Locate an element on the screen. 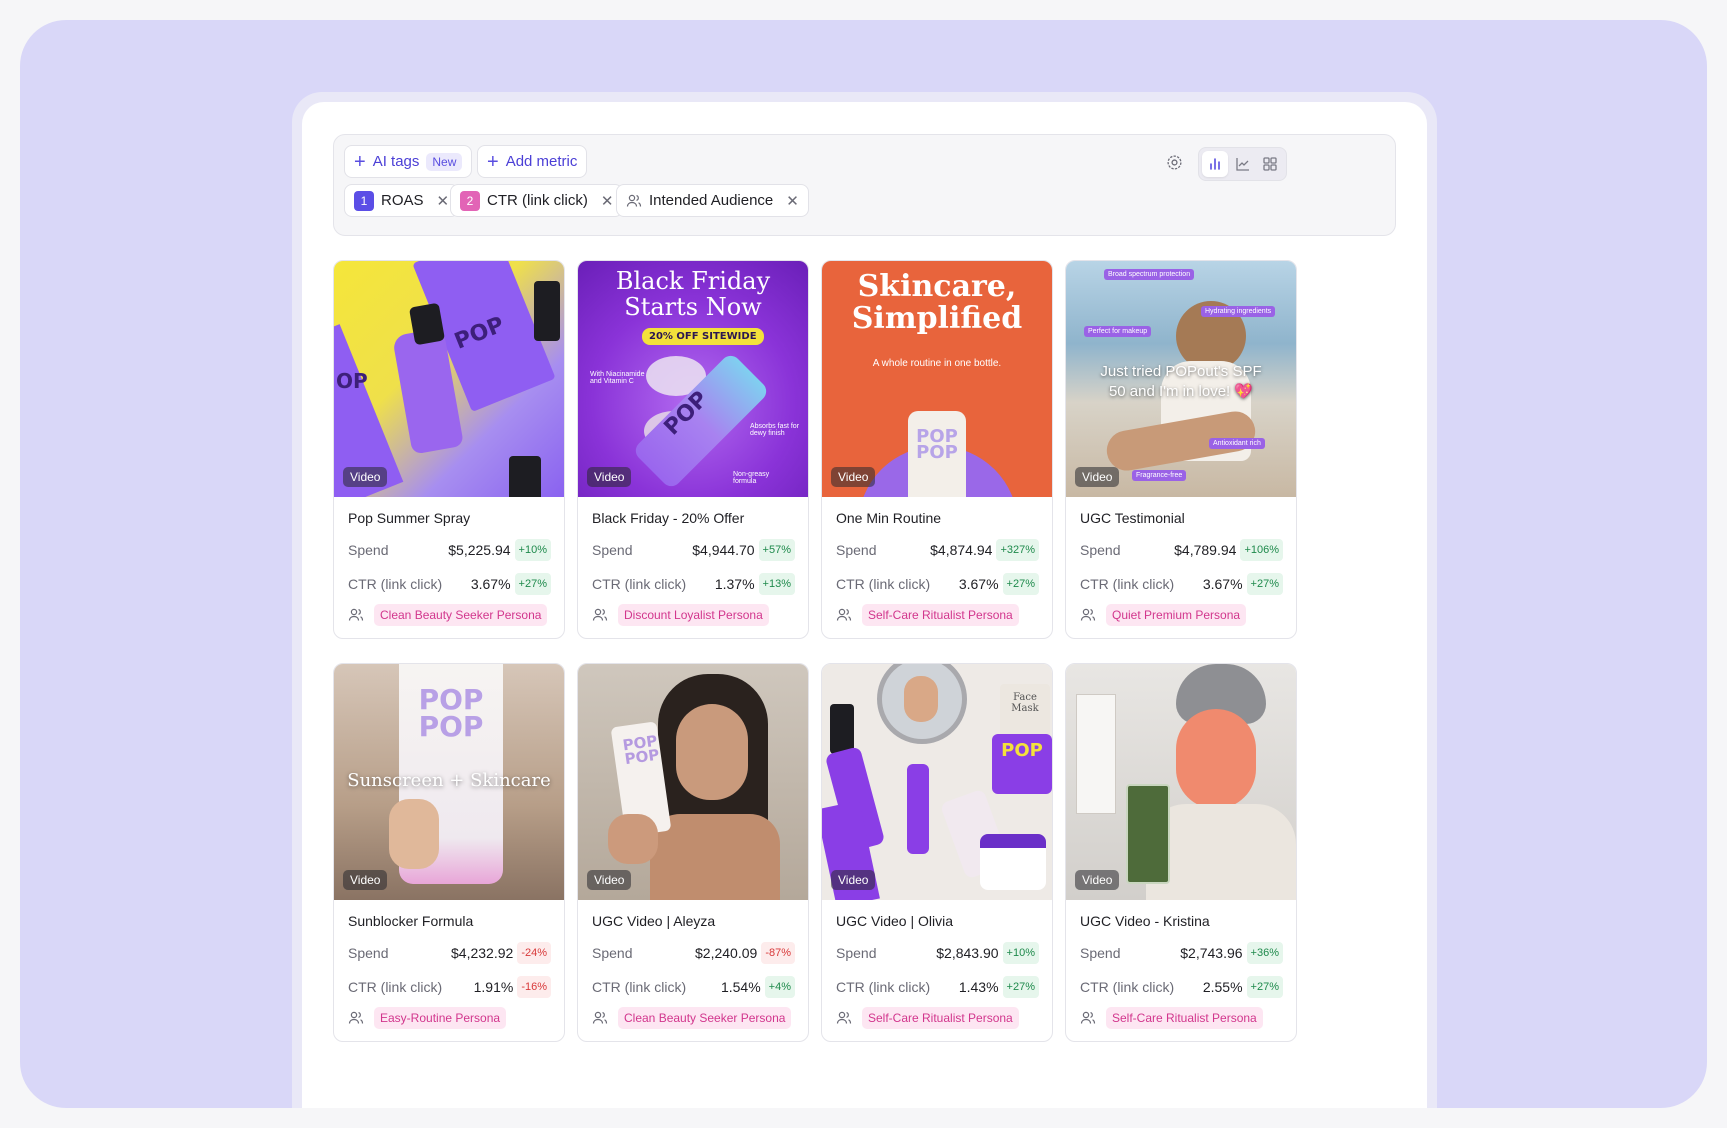 The width and height of the screenshot is (1727, 1128). creative-title: UGC Testimonial is located at coordinates (1132, 518).